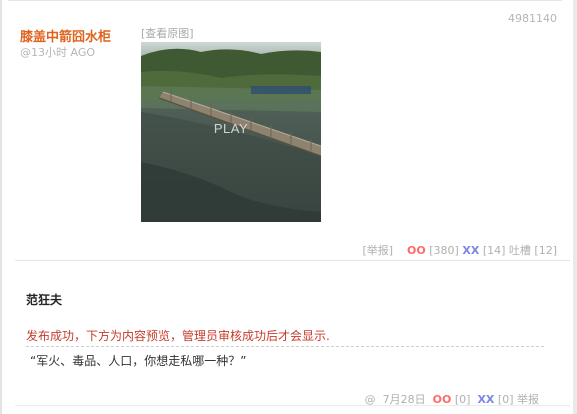  I want to click on oo-vote-button: OO, so click(416, 250).